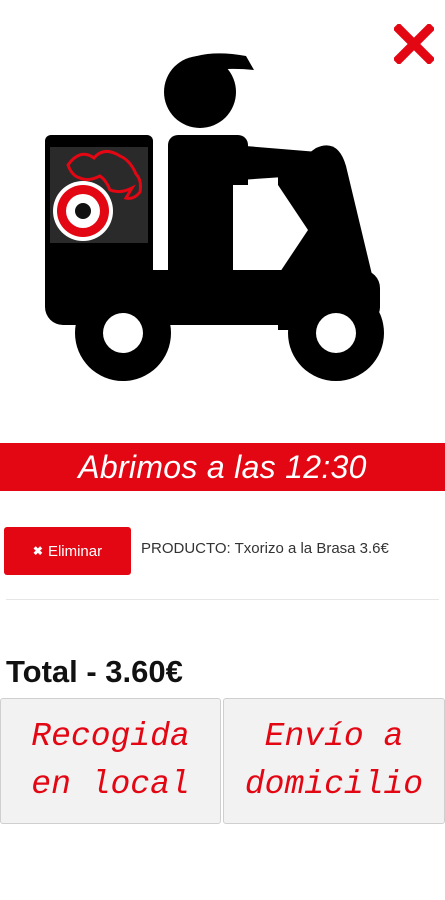 This screenshot has height=900, width=445. I want to click on x-icon: ✖, so click(37, 551).